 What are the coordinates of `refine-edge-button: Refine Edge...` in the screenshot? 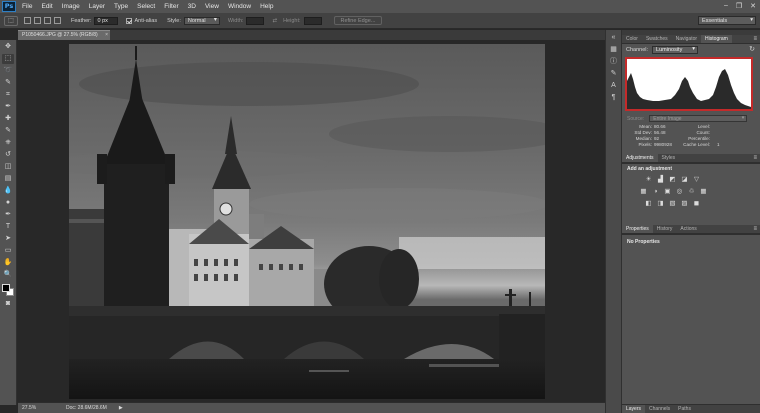 It's located at (358, 20).